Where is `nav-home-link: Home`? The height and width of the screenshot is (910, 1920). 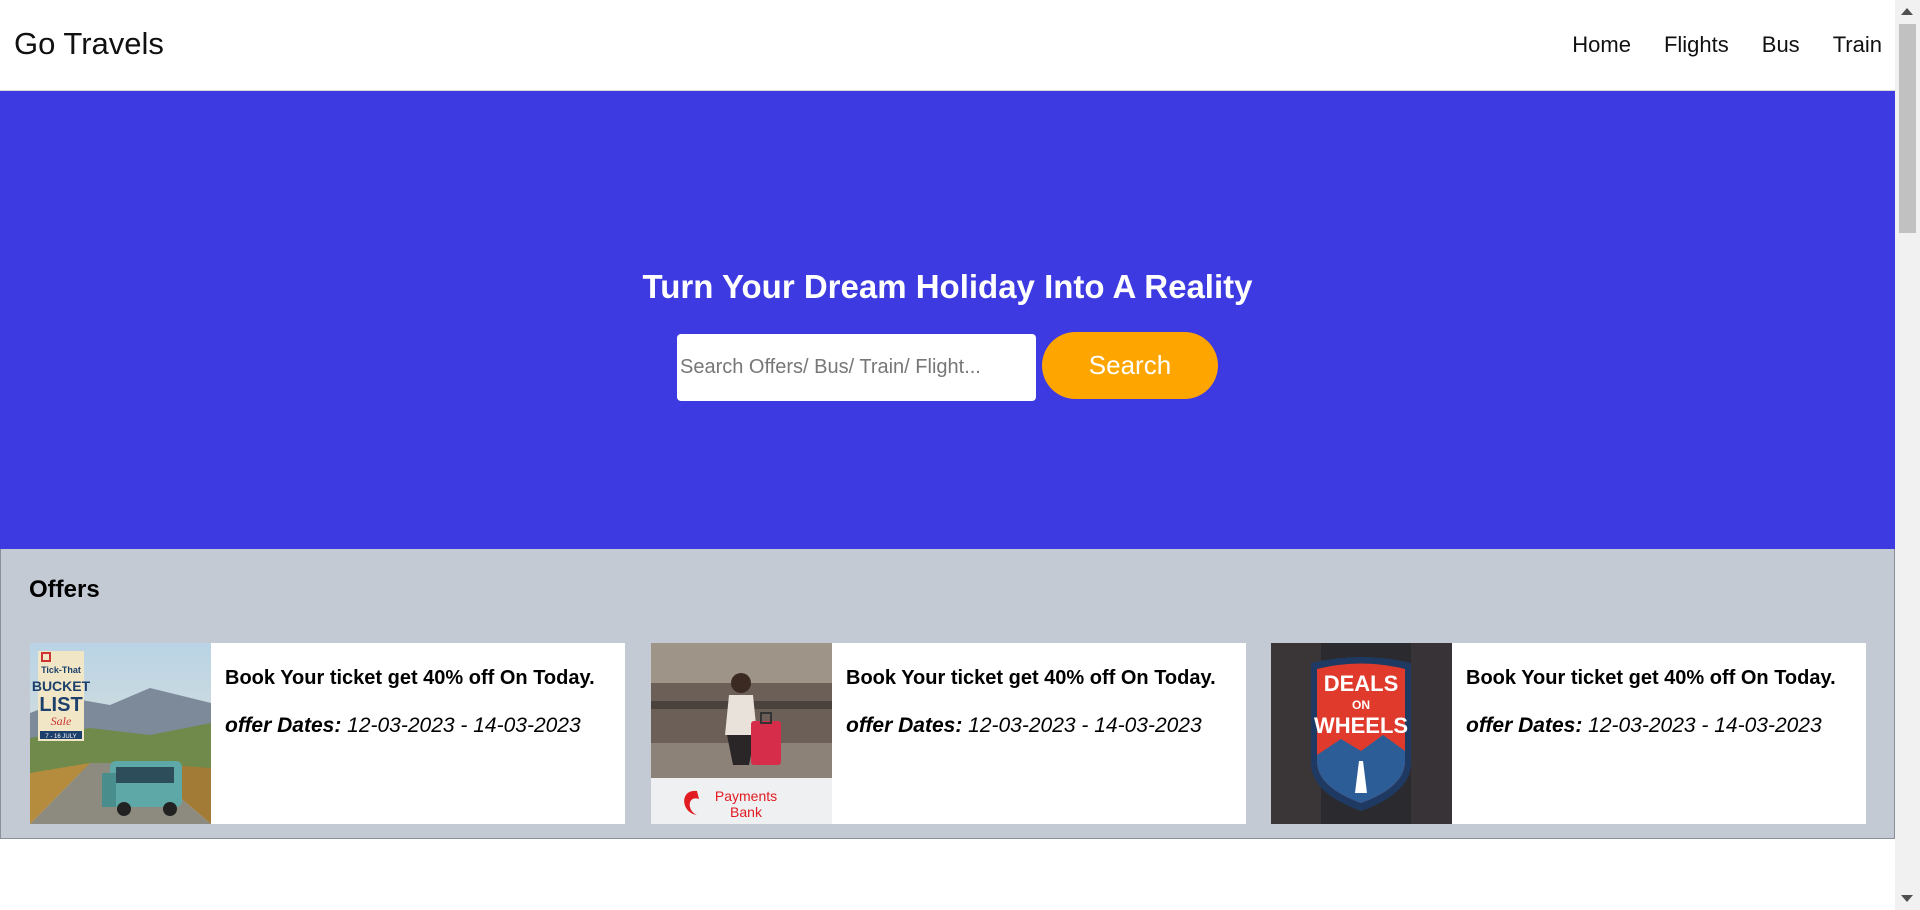
nav-home-link: Home is located at coordinates (1601, 45).